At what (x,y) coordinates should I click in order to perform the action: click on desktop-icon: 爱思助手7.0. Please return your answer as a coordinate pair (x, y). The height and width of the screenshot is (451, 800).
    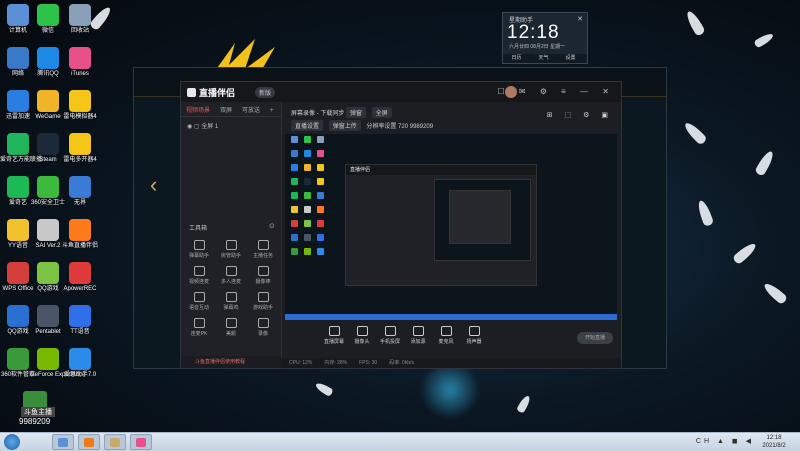
    Looking at the image, I should click on (80, 368).